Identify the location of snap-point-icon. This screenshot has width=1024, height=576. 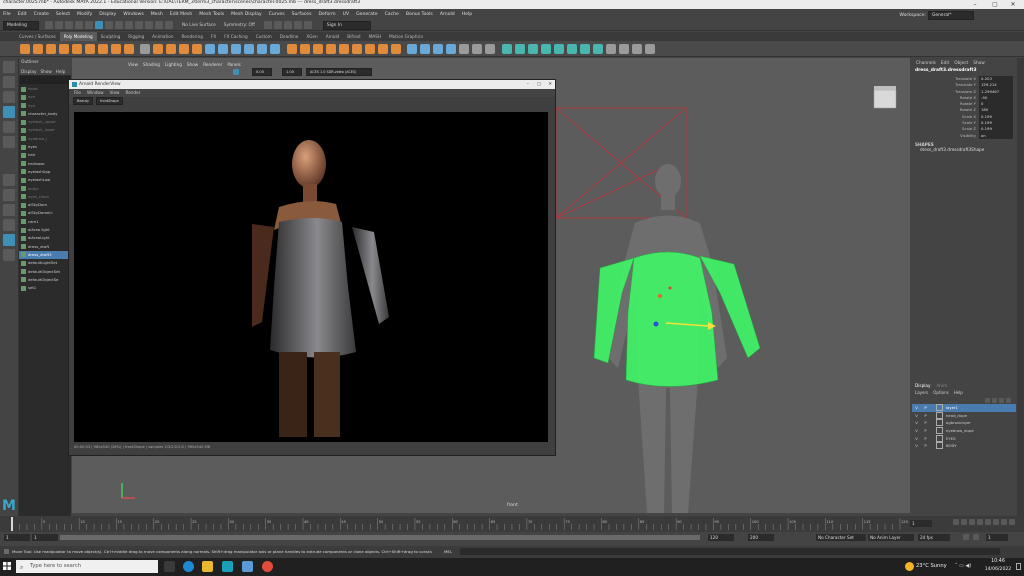
(149, 25).